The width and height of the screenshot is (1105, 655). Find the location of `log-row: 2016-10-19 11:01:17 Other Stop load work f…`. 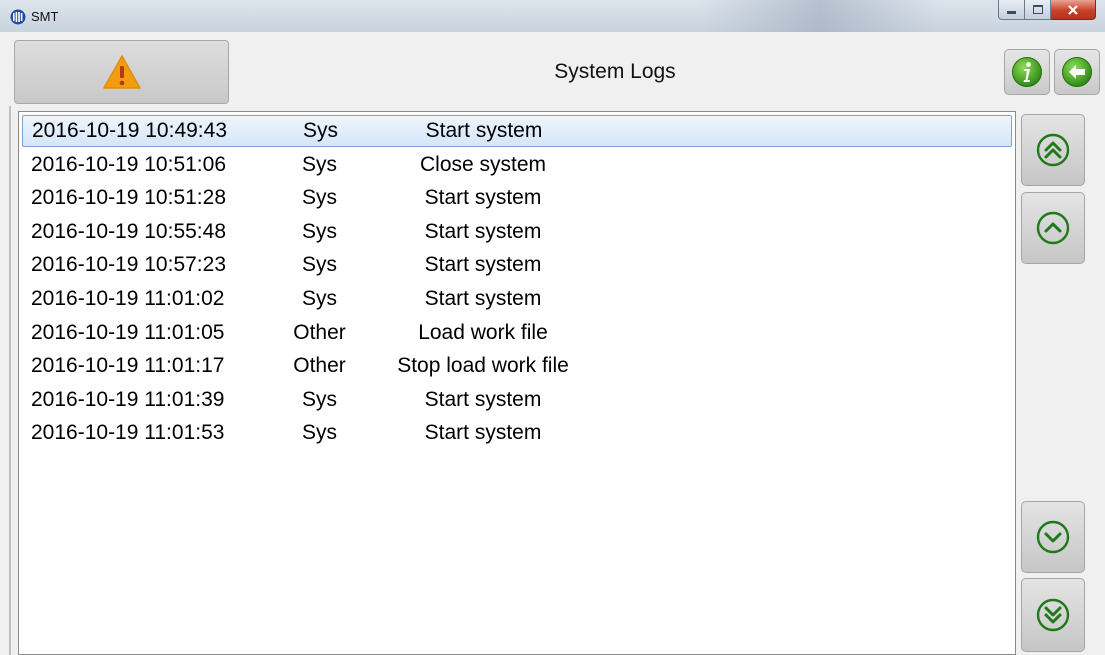

log-row: 2016-10-19 11:01:17 Other Stop load work f… is located at coordinates (517, 366).